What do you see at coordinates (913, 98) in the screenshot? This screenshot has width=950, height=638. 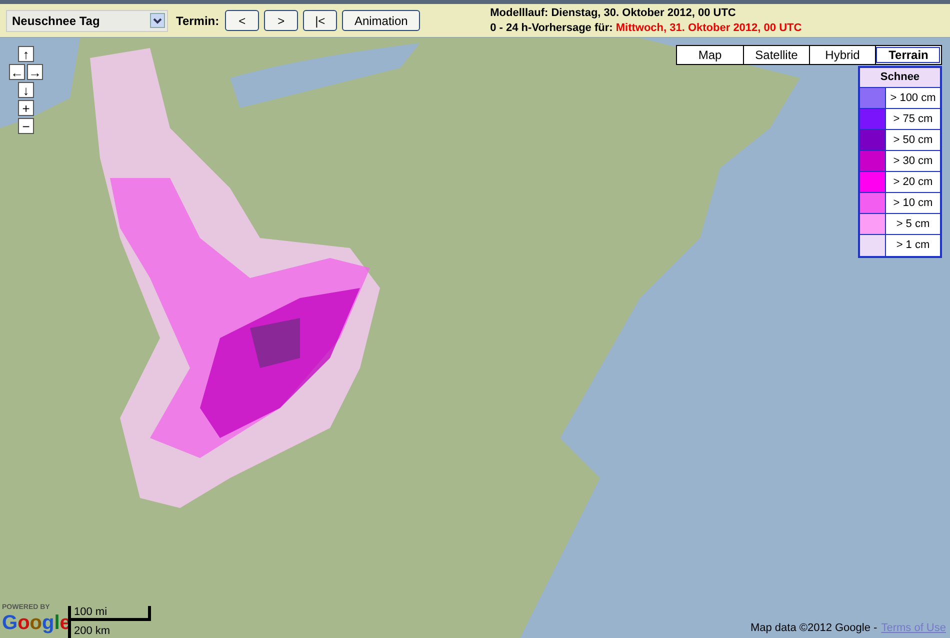 I see `legend-label: > 100 cm` at bounding box center [913, 98].